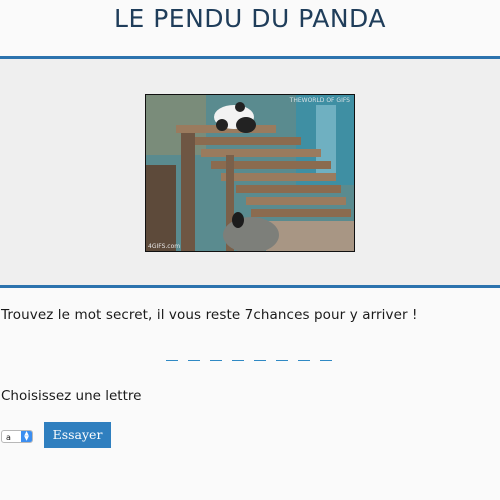 Image resolution: width=500 pixels, height=500 pixels. I want to click on panda-gif: THEWORLD OF GIFS 4GIFS.com, so click(250, 173).